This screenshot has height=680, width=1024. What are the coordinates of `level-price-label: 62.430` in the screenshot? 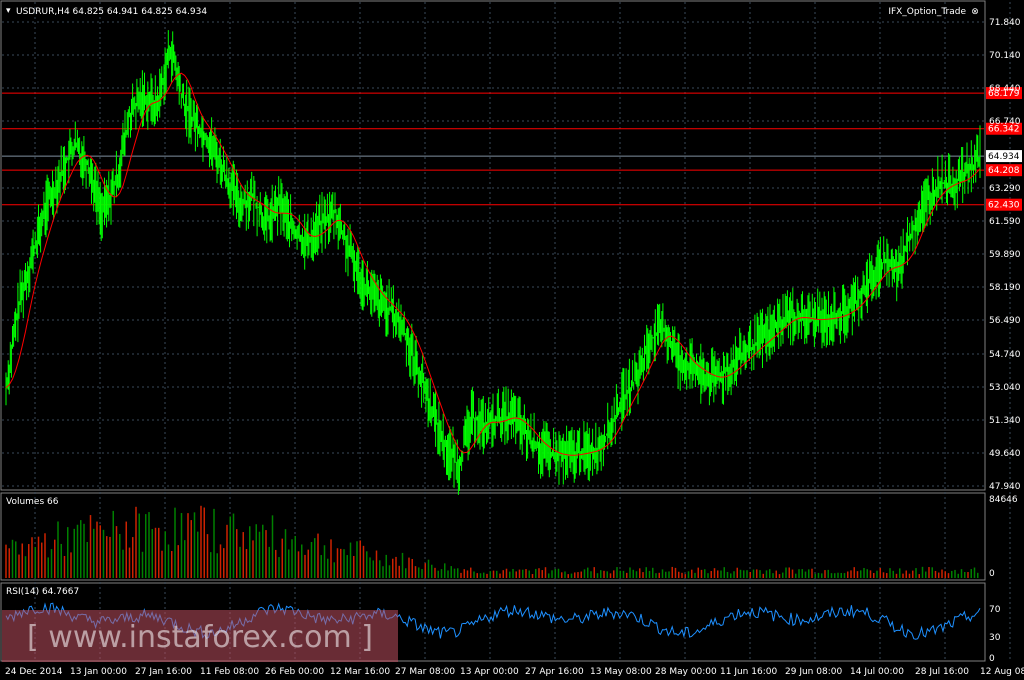 It's located at (1004, 206).